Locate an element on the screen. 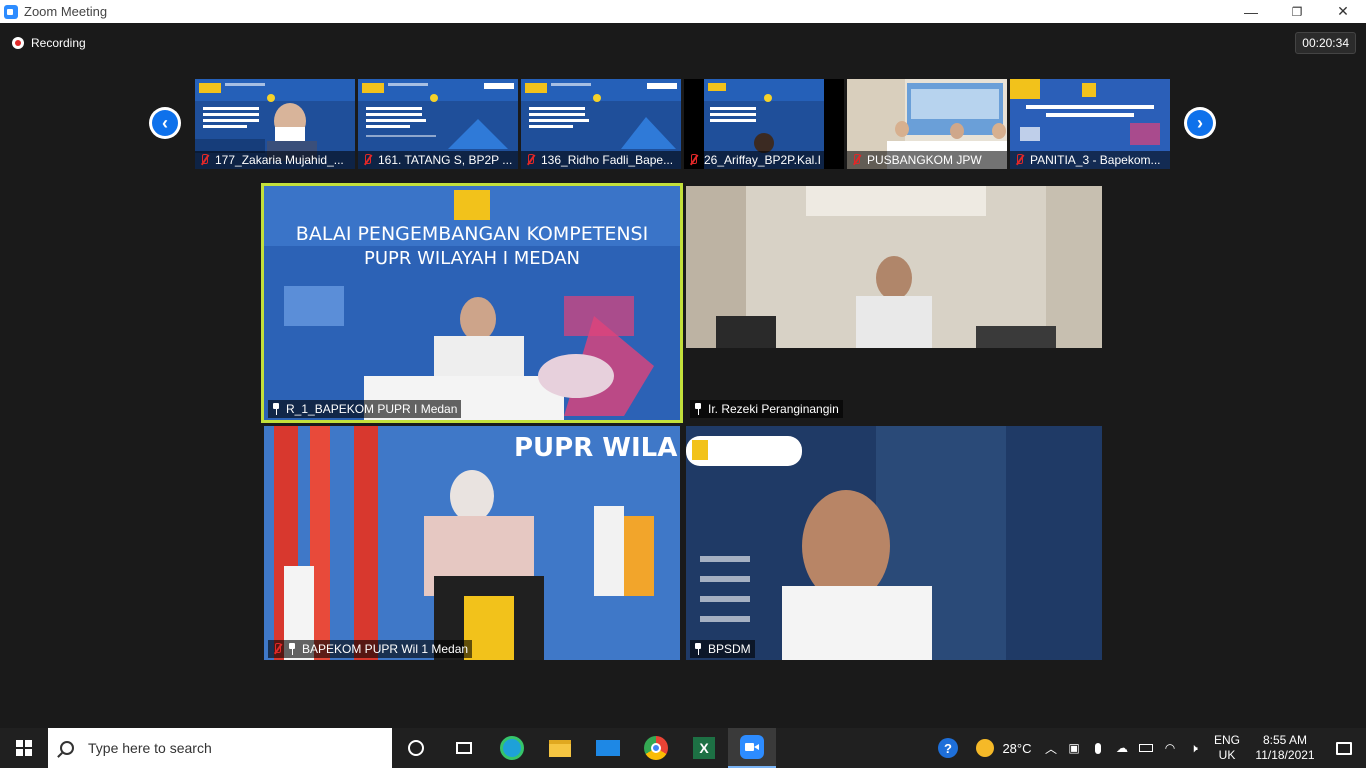  language-code: ENG is located at coordinates (1226, 740).